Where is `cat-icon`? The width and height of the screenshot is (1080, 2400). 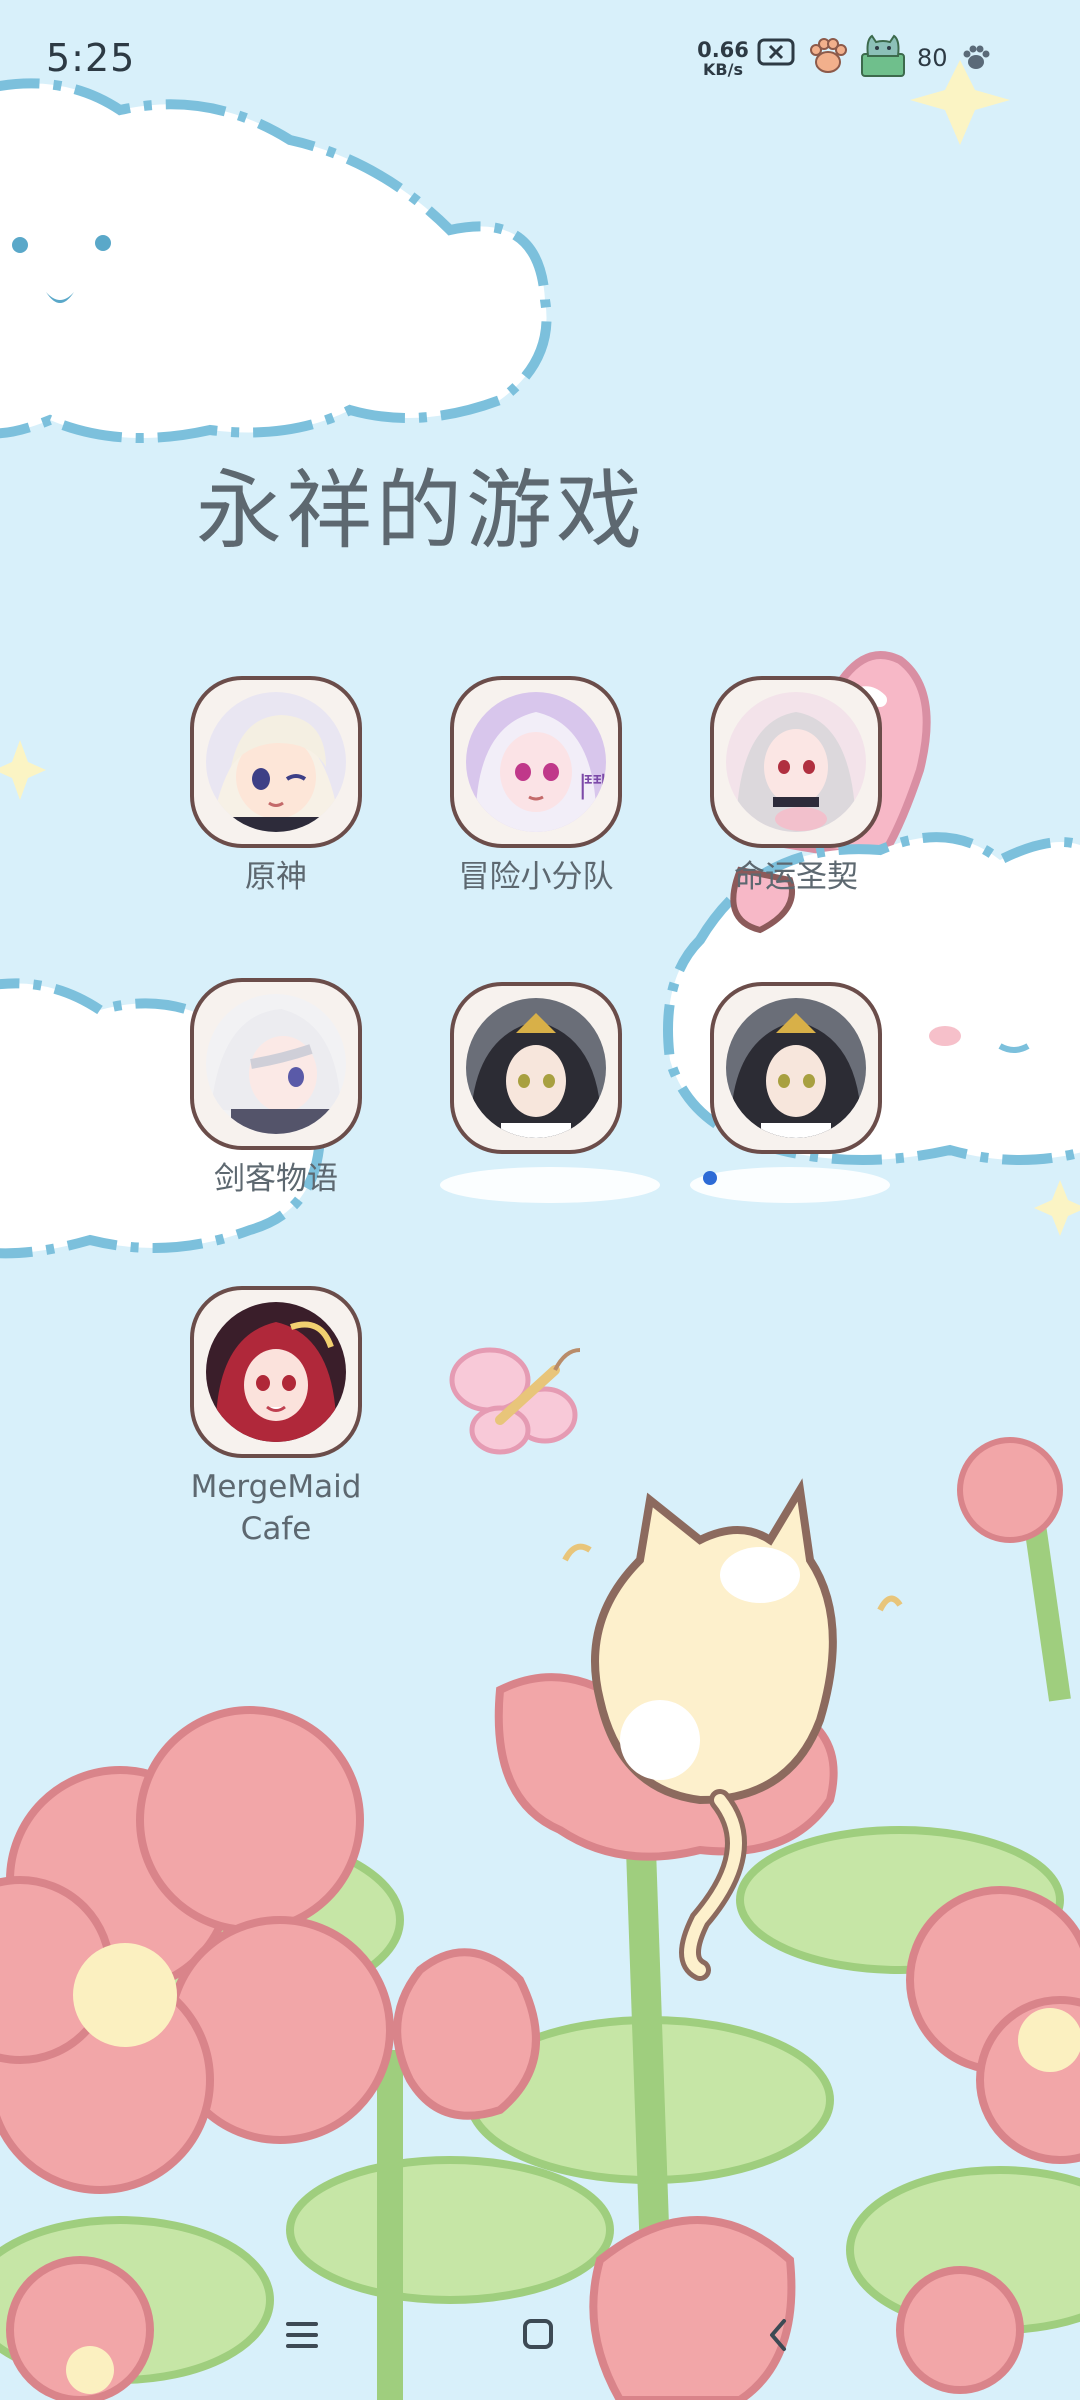
cat-icon is located at coordinates (883, 57).